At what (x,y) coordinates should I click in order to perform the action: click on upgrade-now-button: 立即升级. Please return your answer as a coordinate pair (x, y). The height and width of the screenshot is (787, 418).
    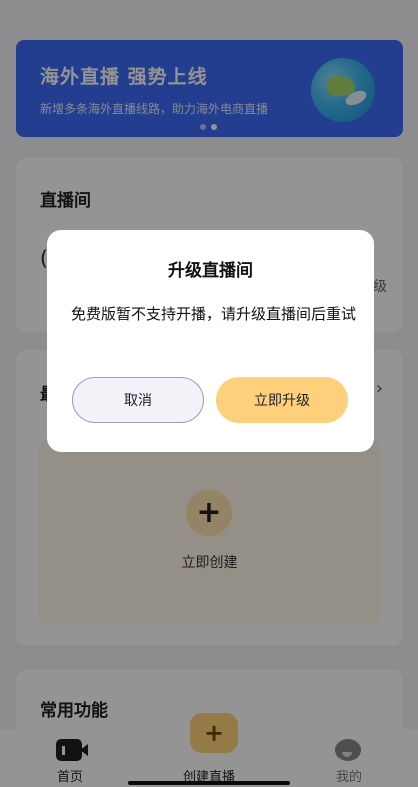
    Looking at the image, I should click on (282, 400).